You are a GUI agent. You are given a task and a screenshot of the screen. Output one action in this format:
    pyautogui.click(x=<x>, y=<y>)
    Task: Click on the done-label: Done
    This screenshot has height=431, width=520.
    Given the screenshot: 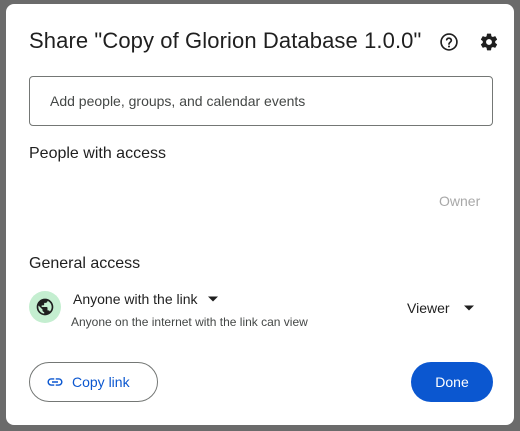 What is the action you would take?
    pyautogui.click(x=452, y=382)
    